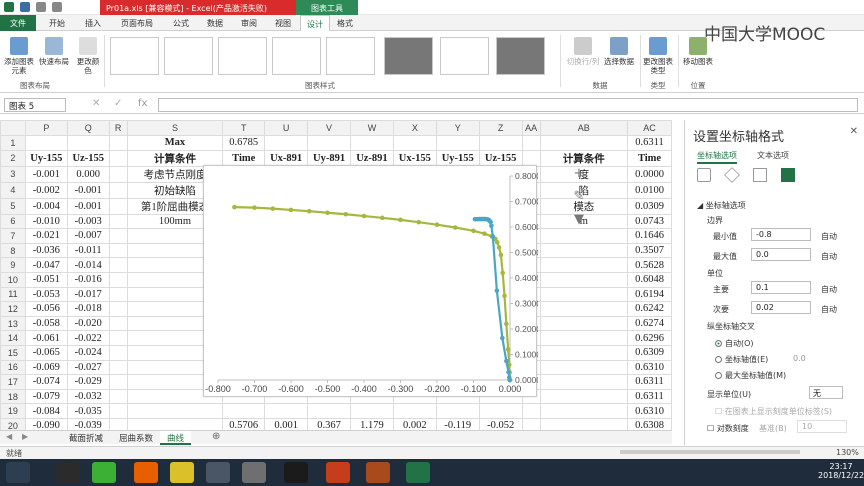  I want to click on axis-options-section: ◢ 坐标轴选项, so click(721, 205).